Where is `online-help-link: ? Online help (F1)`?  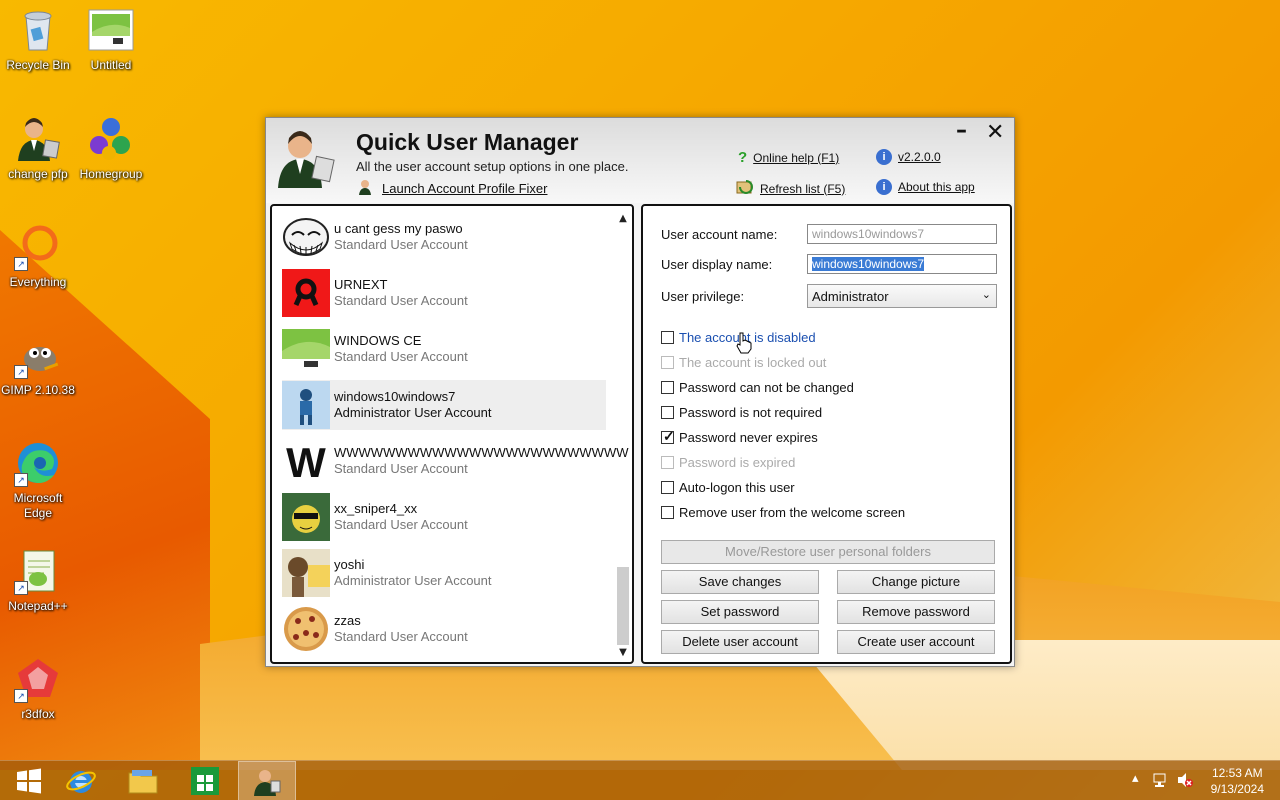 online-help-link: ? Online help (F1) is located at coordinates (788, 157).